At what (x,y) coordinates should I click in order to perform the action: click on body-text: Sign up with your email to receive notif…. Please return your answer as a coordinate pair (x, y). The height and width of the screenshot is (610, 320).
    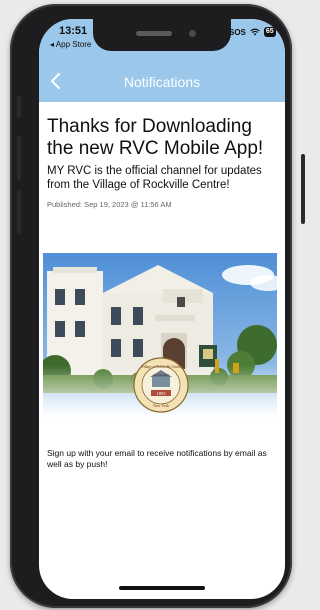
    Looking at the image, I should click on (157, 458).